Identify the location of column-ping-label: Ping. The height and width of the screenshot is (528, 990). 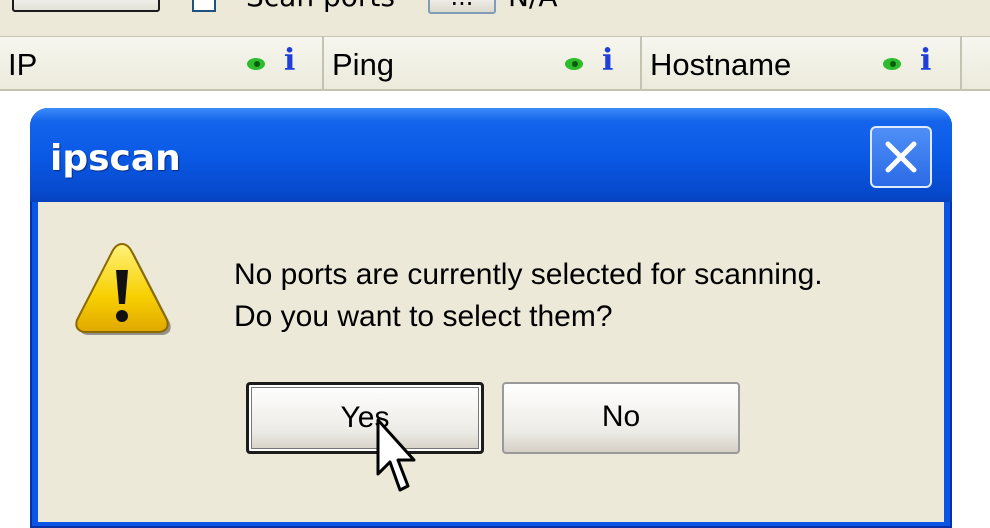
(363, 64).